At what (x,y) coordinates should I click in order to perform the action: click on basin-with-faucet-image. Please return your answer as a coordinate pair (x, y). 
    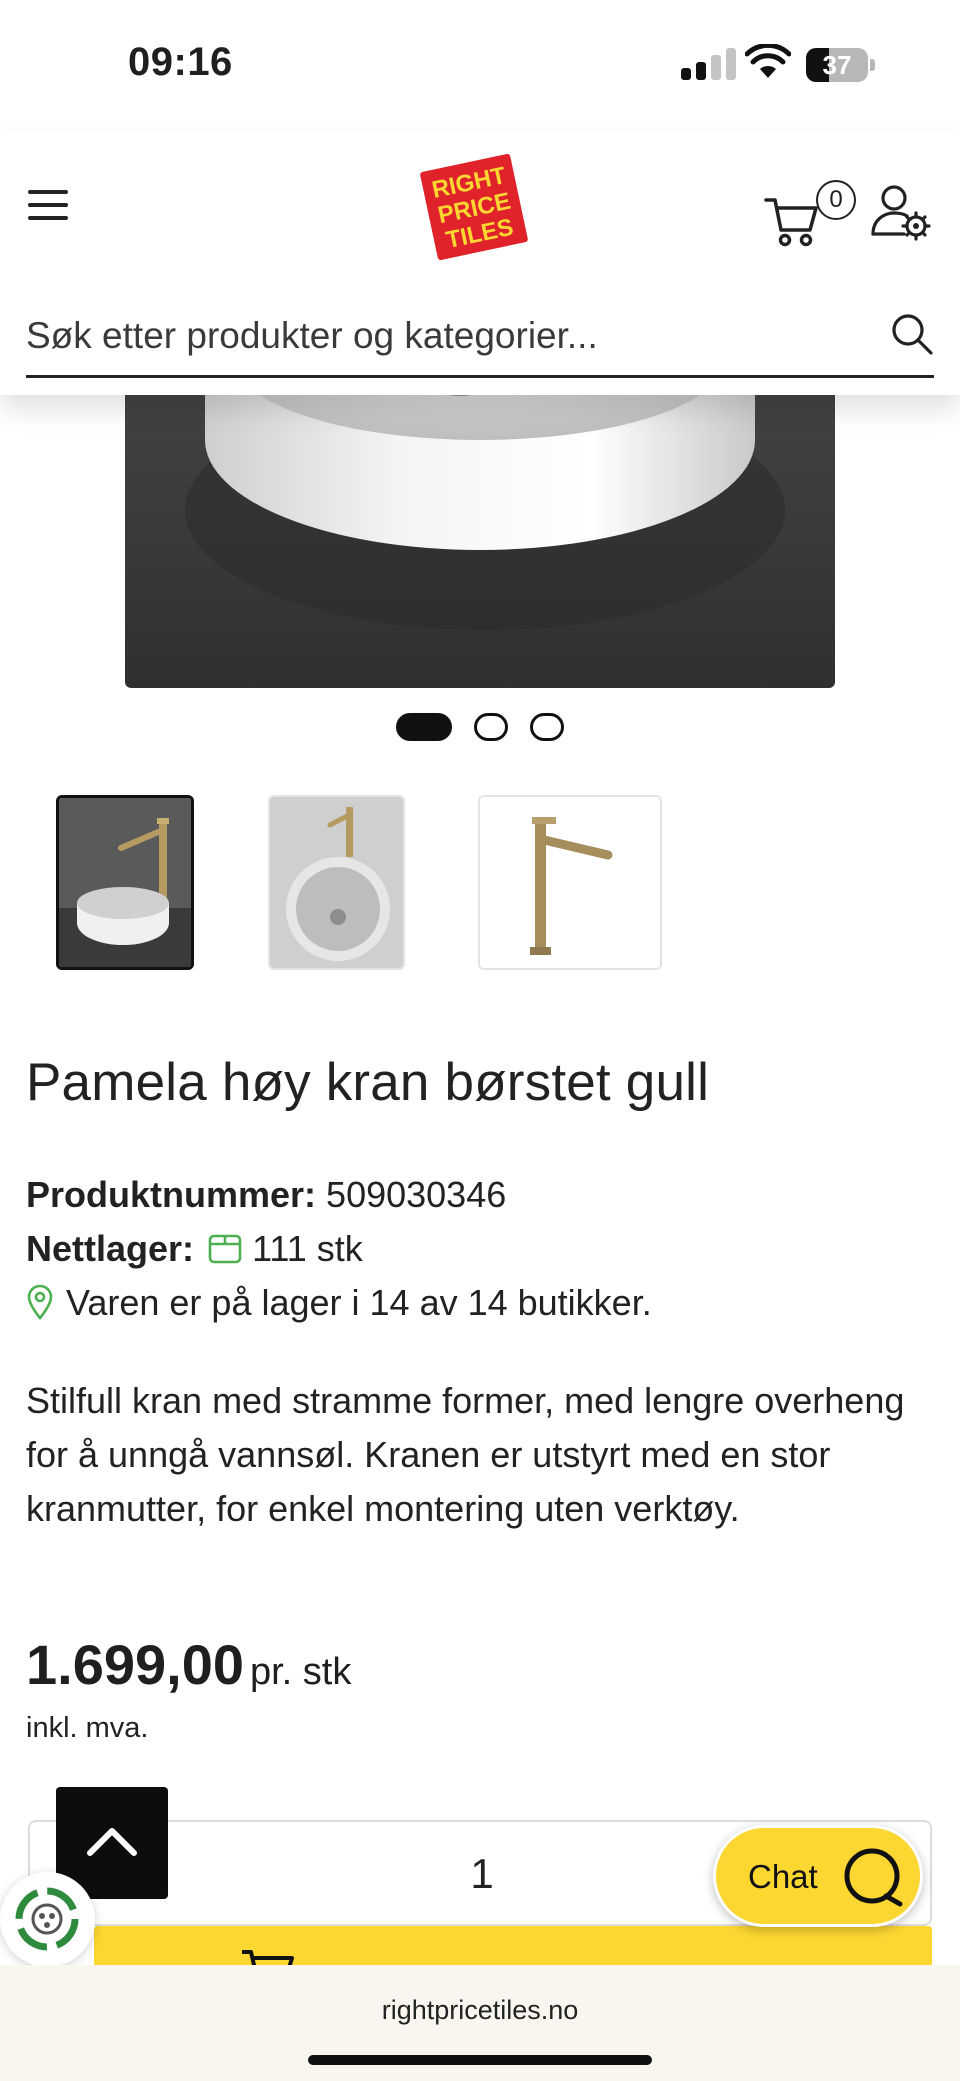
    Looking at the image, I should click on (125, 882).